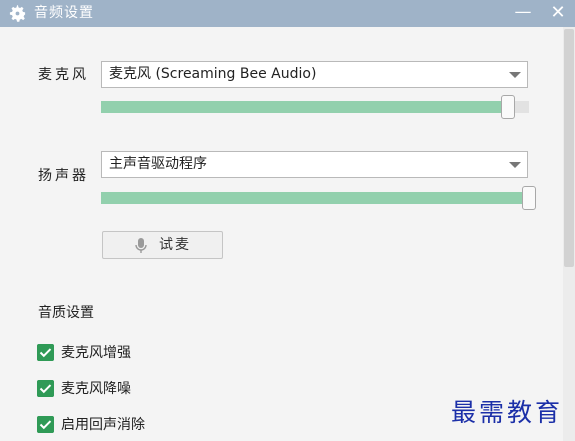 This screenshot has height=441, width=575. I want to click on gear-icon, so click(17, 13).